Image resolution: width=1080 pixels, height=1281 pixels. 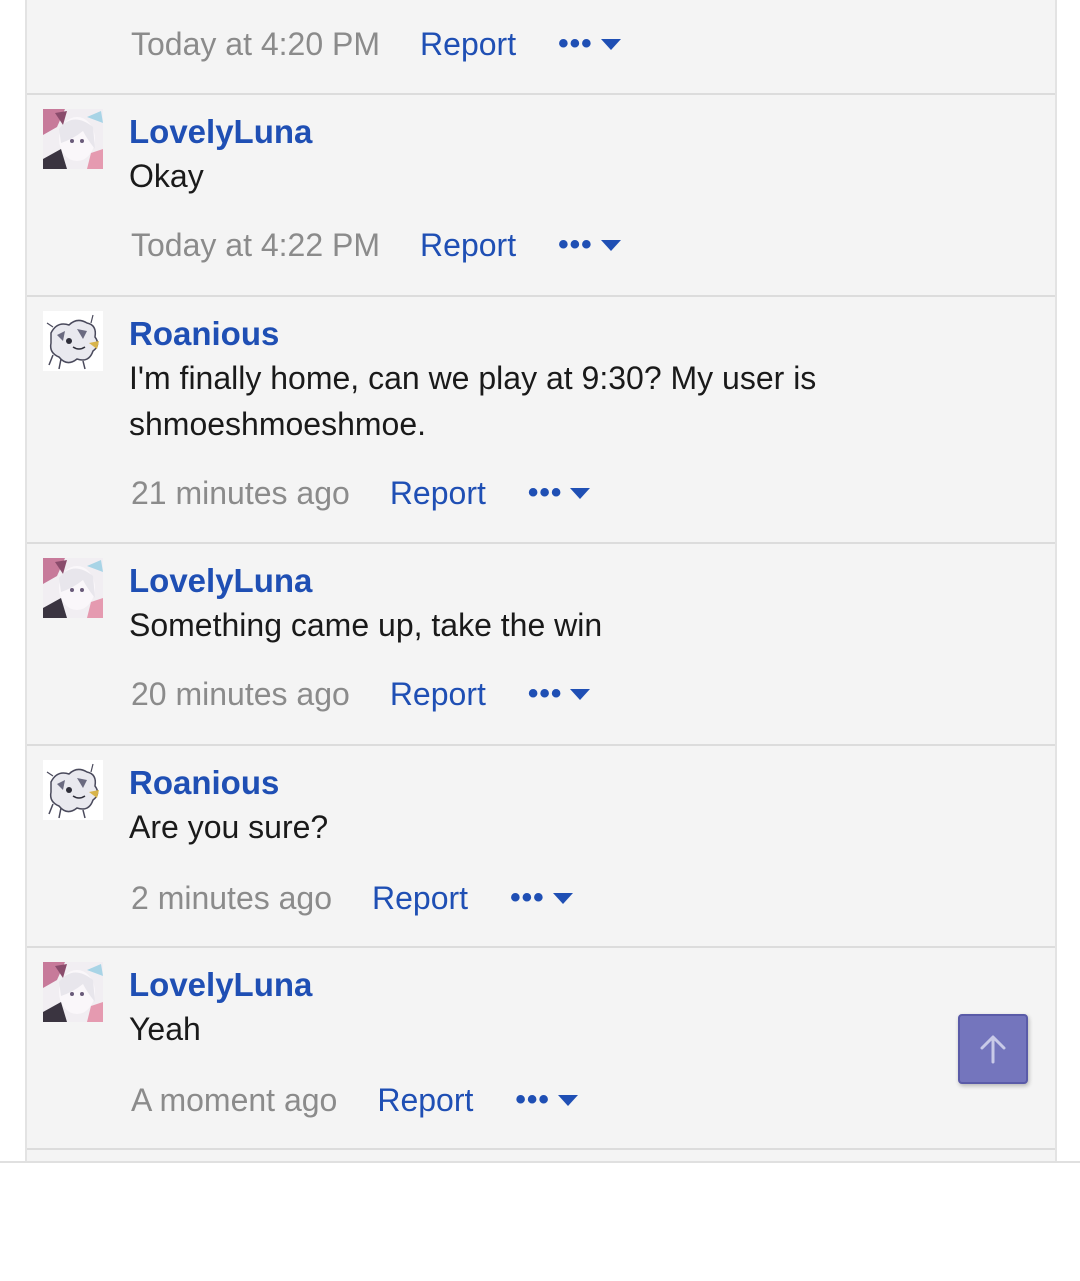 I want to click on post-body: Yeah, so click(x=165, y=1029).